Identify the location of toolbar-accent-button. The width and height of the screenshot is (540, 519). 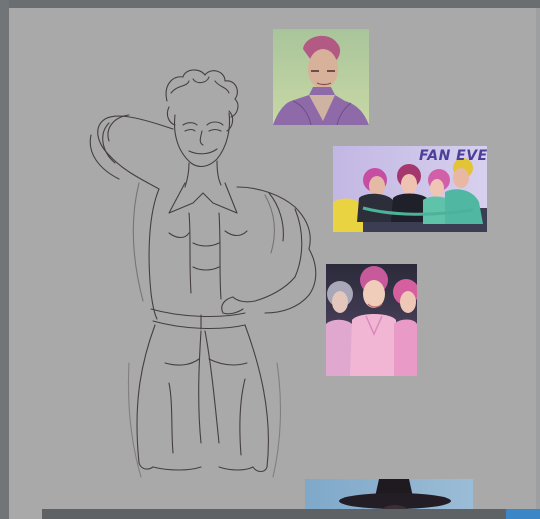
(523, 514).